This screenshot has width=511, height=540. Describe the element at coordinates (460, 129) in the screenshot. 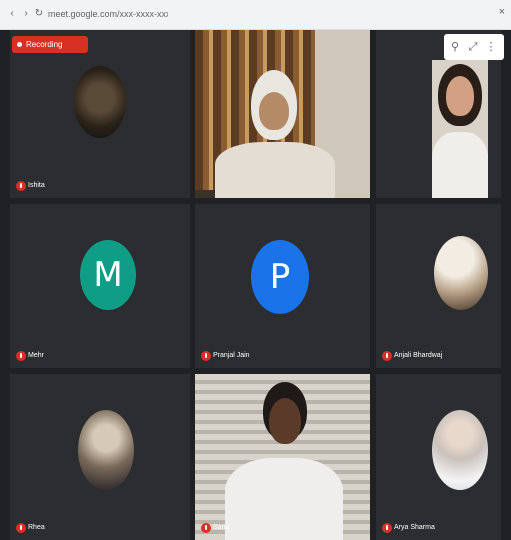

I see `participant-video` at that location.